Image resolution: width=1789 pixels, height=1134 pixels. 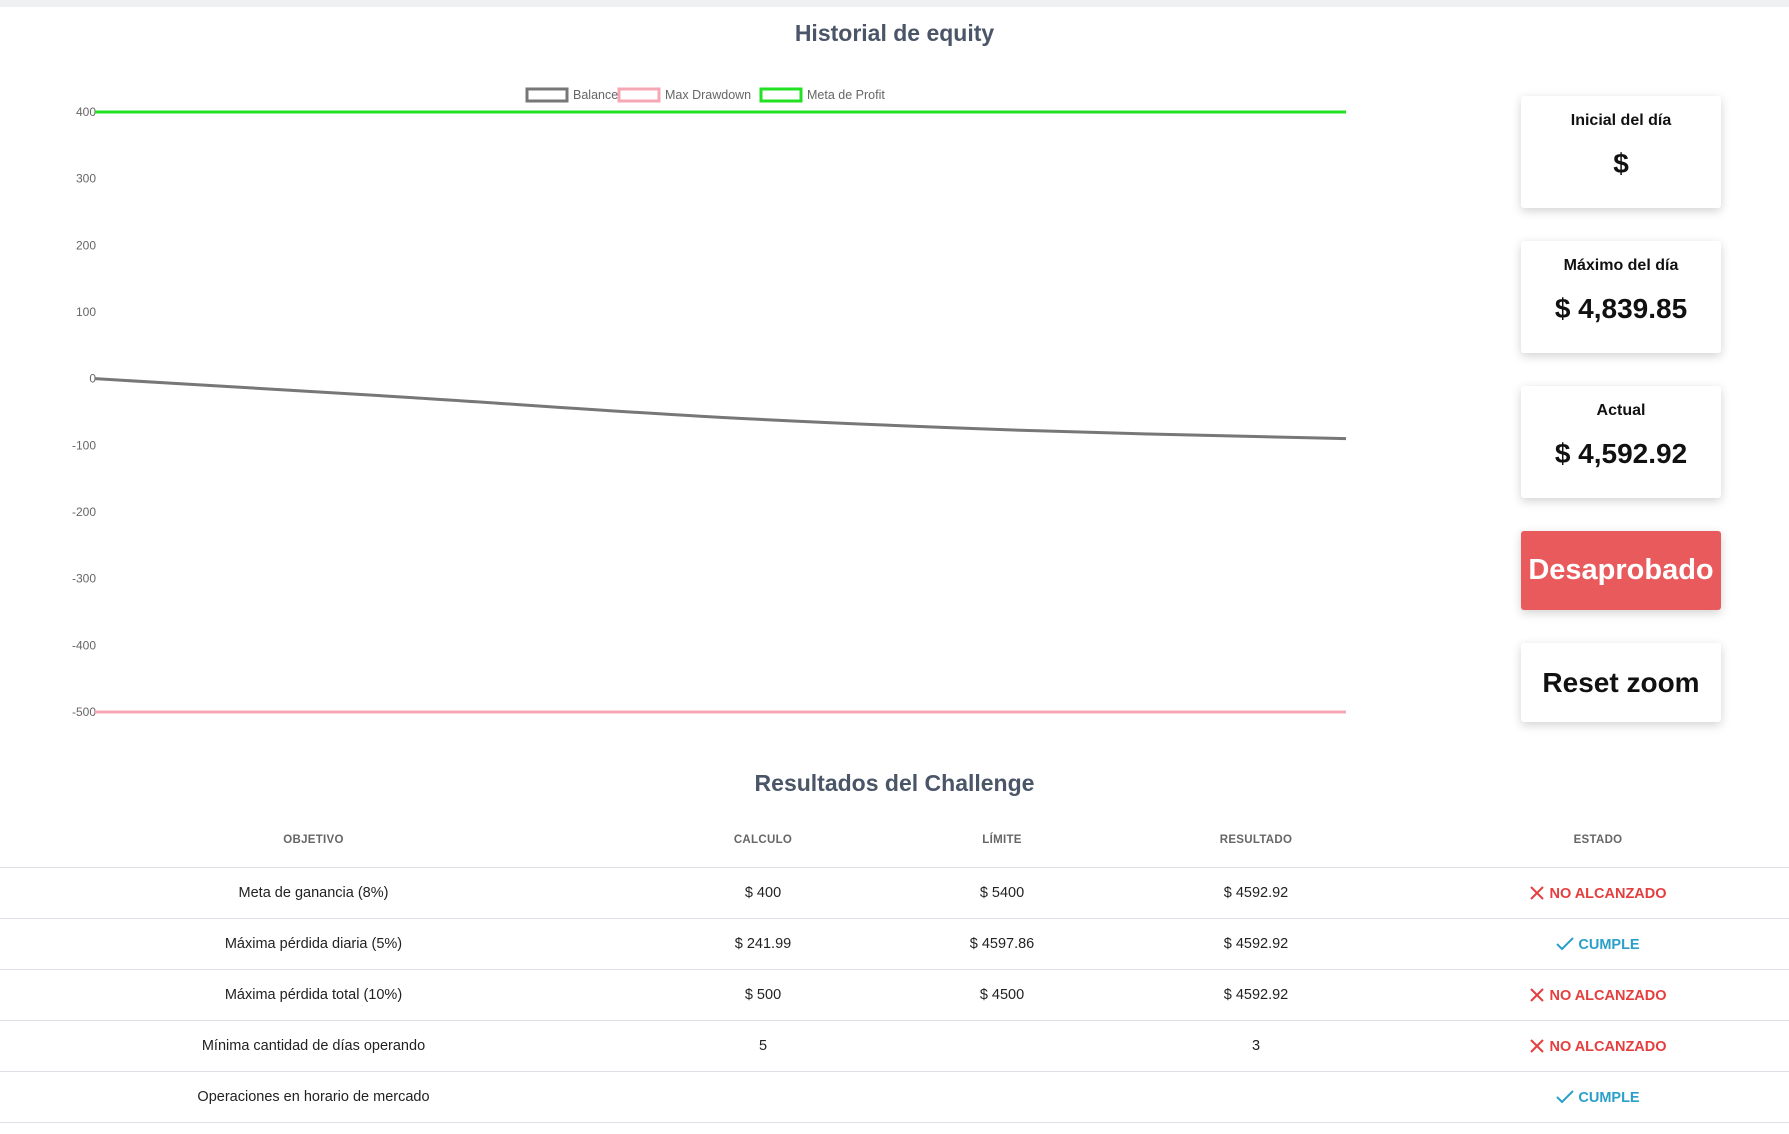 What do you see at coordinates (84, 712) in the screenshot?
I see `y-tick-label: -500` at bounding box center [84, 712].